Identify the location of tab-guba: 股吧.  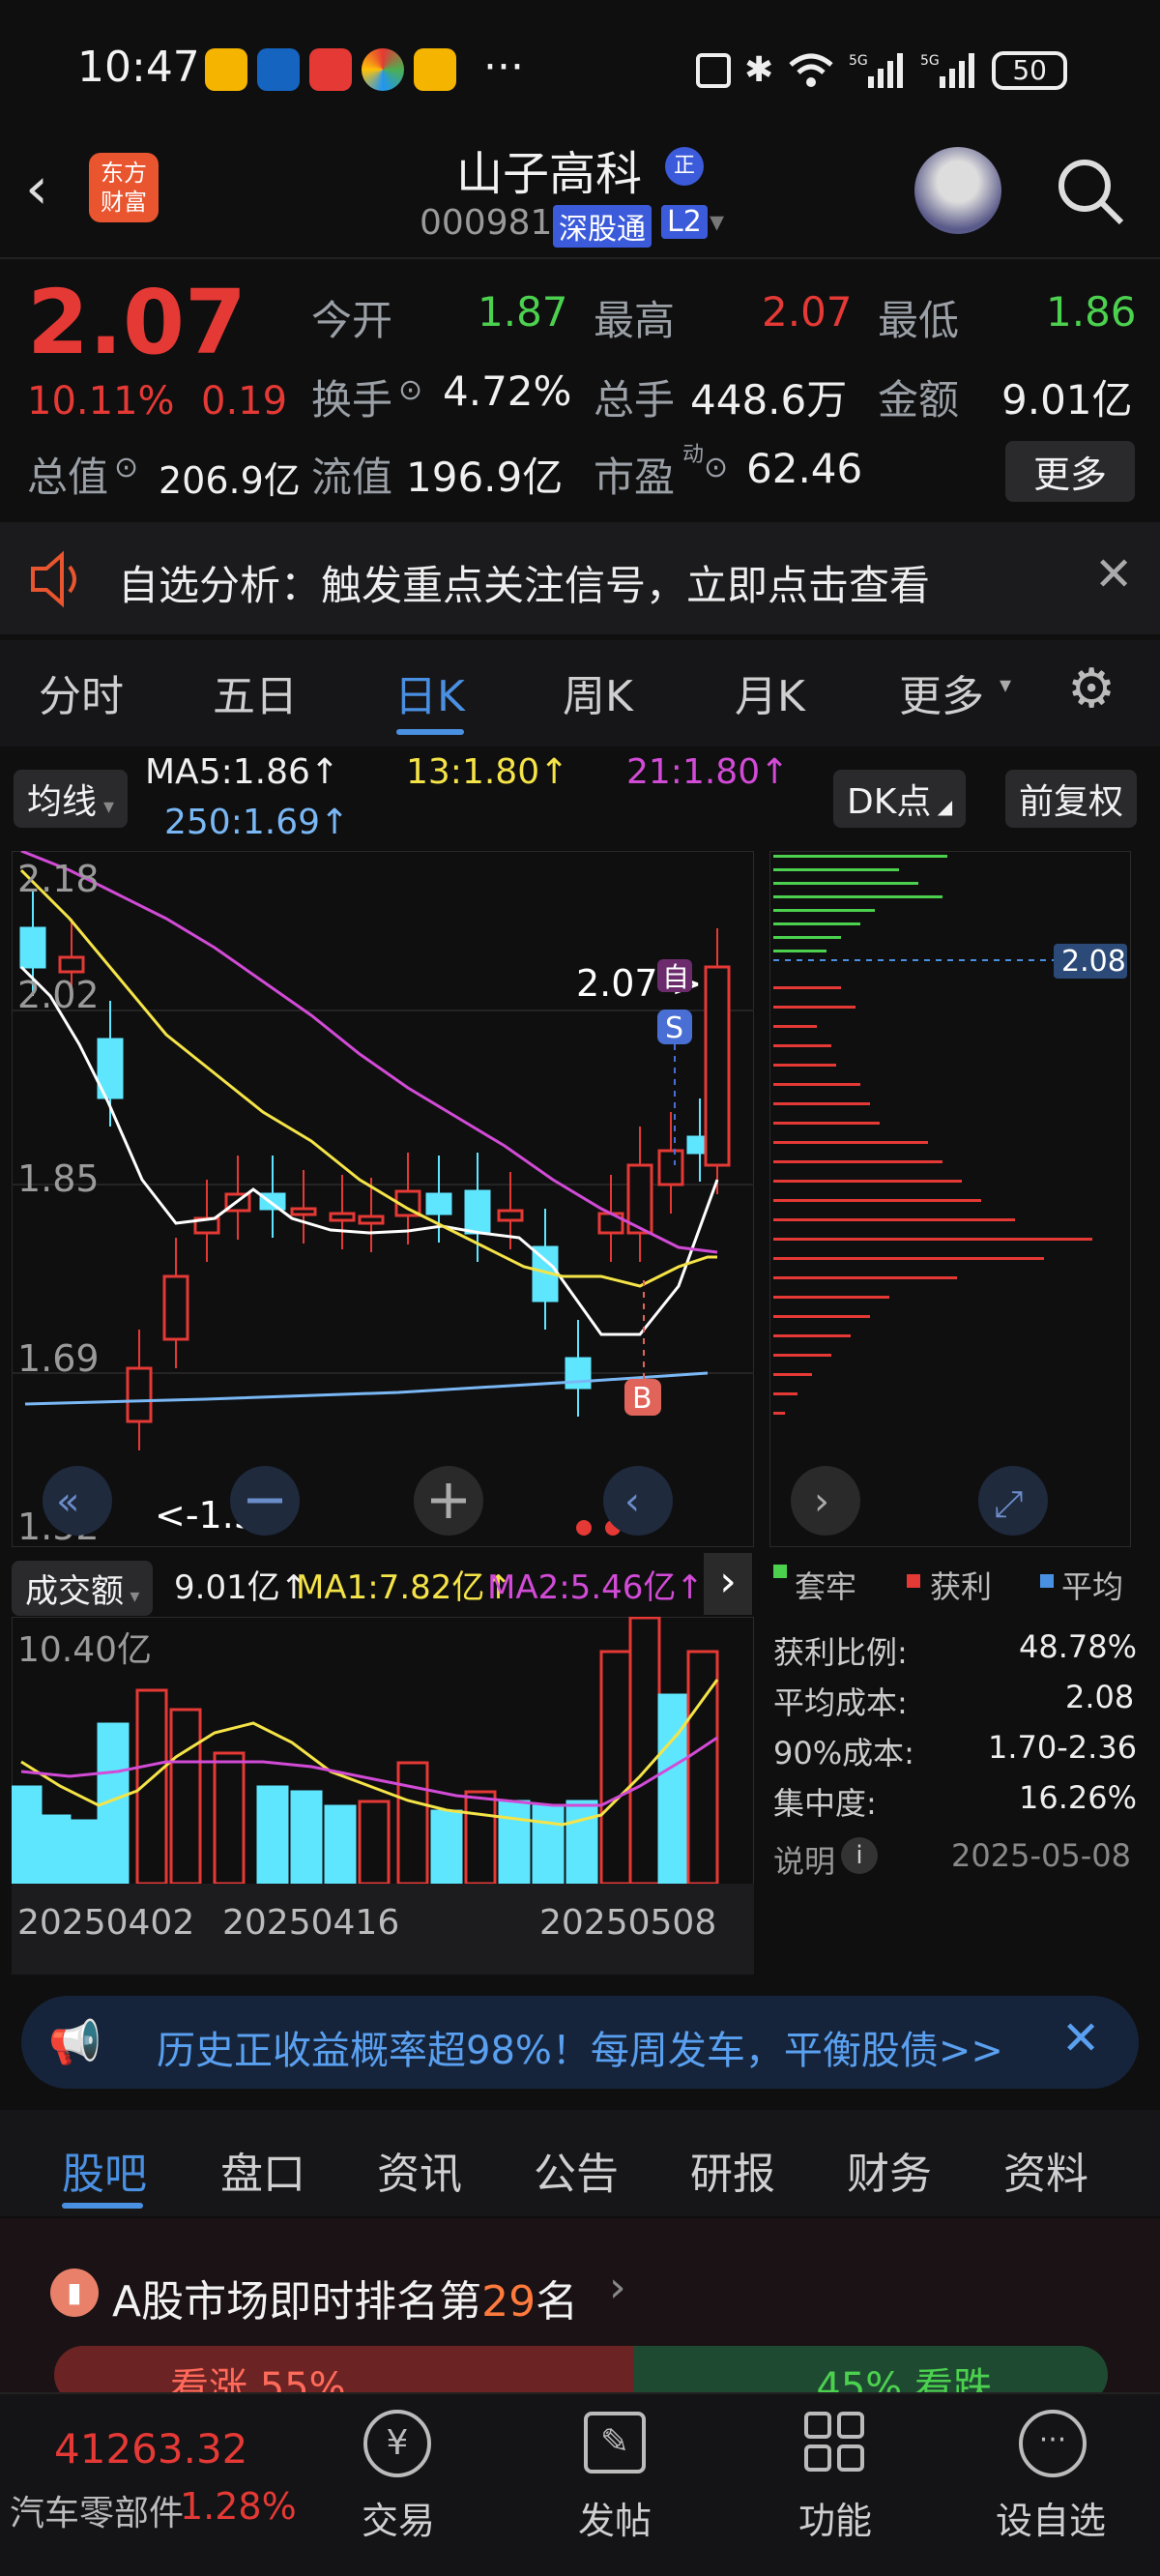
(105, 2170).